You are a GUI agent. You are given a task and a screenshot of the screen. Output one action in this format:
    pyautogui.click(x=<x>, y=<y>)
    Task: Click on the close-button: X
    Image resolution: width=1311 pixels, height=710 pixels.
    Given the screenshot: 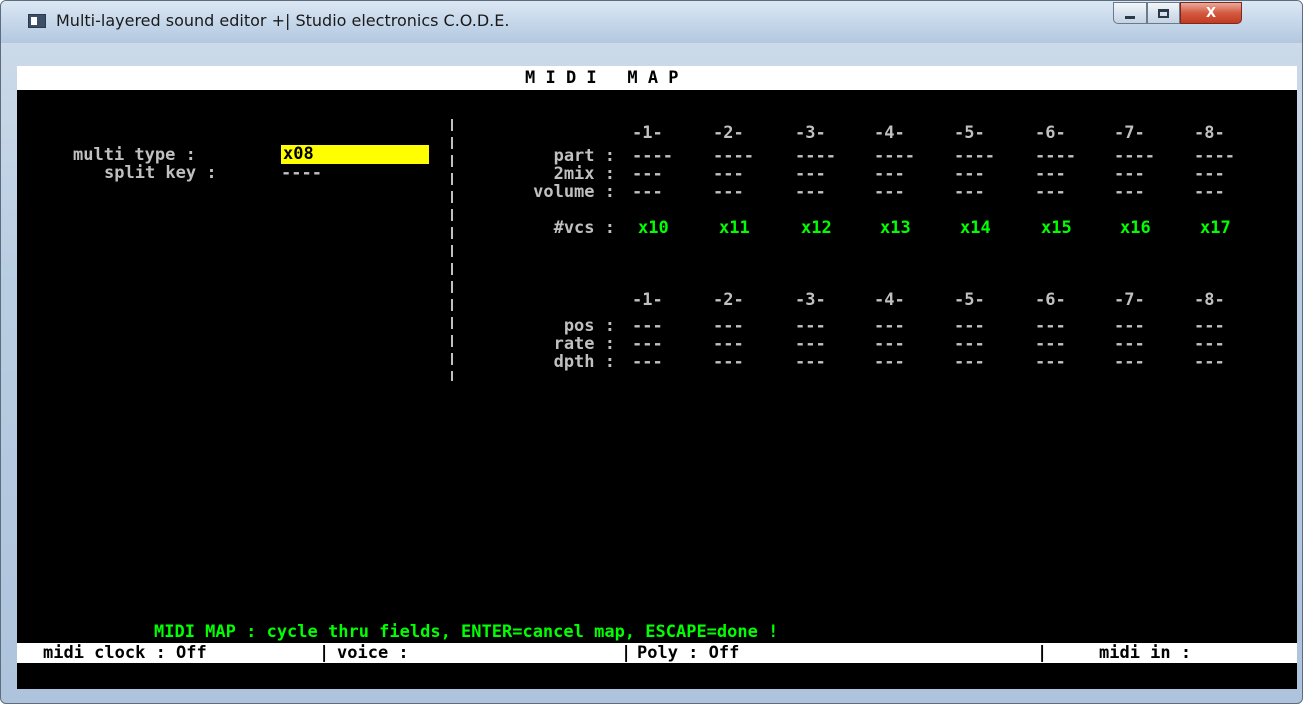 What is the action you would take?
    pyautogui.click(x=1211, y=13)
    